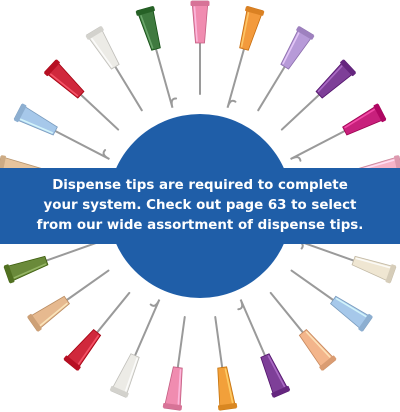 The height and width of the screenshot is (412, 400). Describe the element at coordinates (226, 363) in the screenshot. I see `dispense-tip-amber` at that location.